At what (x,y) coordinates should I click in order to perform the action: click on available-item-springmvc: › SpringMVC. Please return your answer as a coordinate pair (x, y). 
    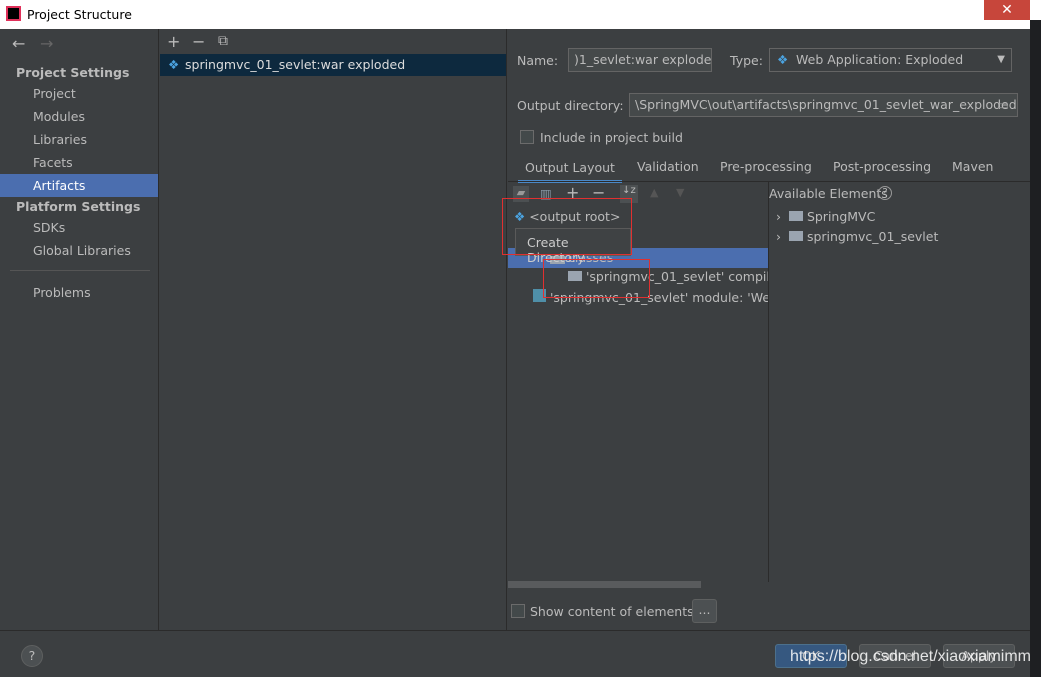
    Looking at the image, I should click on (825, 216).